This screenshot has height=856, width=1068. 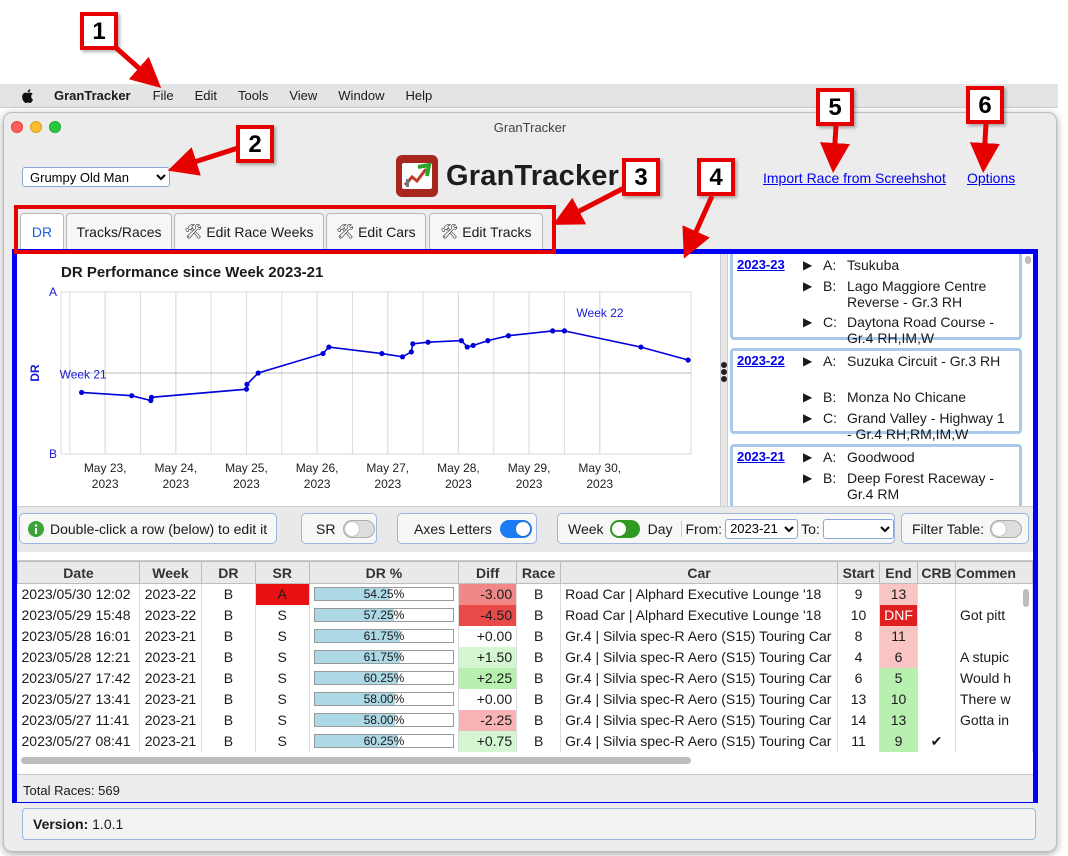 What do you see at coordinates (17, 127) in the screenshot?
I see `close-window-button` at bounding box center [17, 127].